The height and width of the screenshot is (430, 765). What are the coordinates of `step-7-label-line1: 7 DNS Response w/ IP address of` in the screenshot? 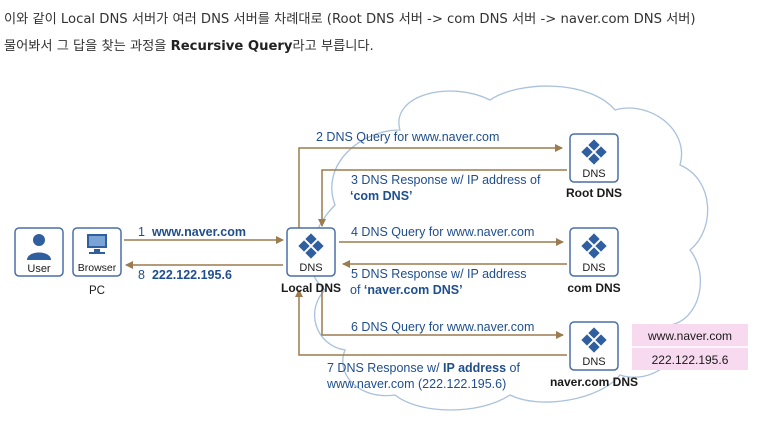 It's located at (423, 368).